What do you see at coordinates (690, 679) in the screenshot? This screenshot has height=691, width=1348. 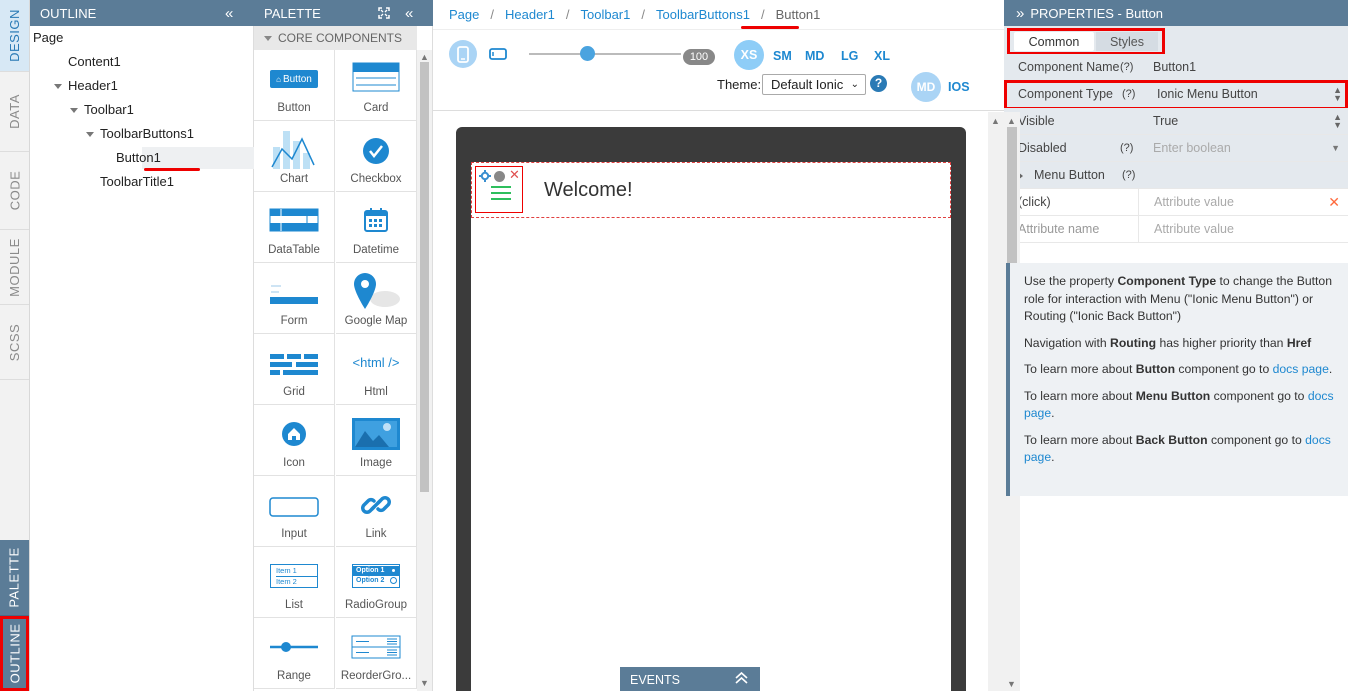 I see `events-panel-toggle: EVENTS` at bounding box center [690, 679].